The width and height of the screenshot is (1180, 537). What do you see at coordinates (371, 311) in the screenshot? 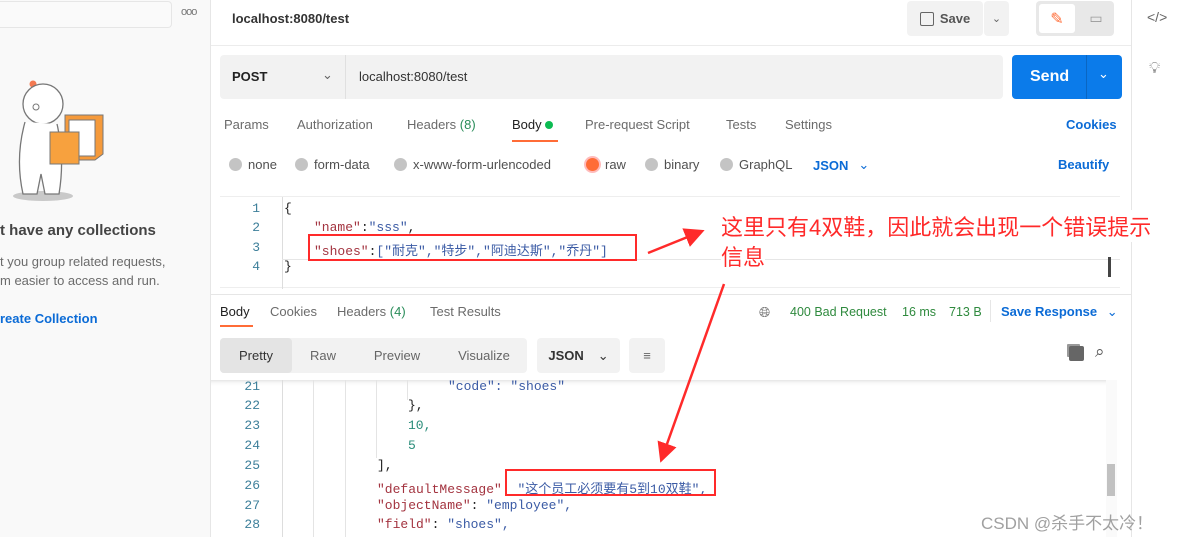
I see `response-tab-headers: Headers (4)` at bounding box center [371, 311].